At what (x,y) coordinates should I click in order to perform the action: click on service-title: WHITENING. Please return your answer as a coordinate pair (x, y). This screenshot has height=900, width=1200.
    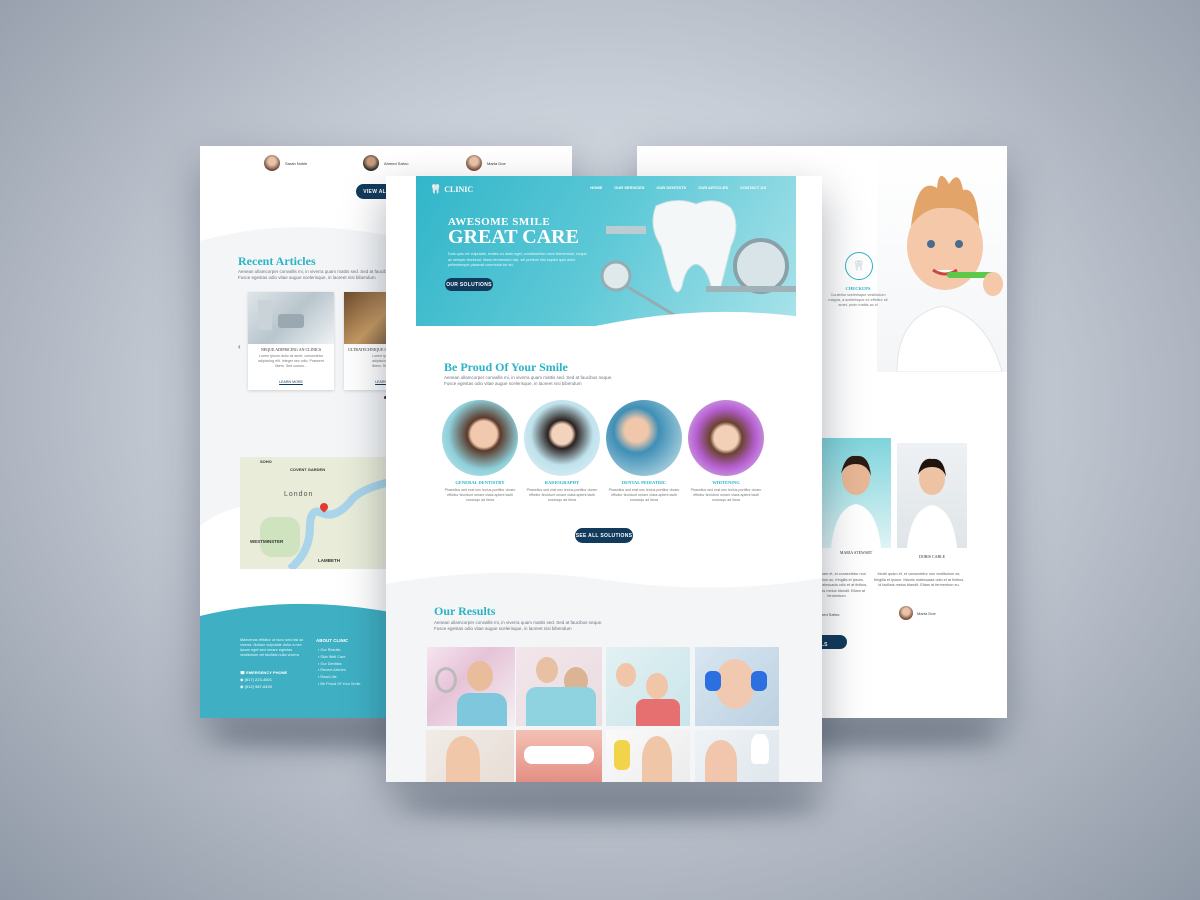
    Looking at the image, I should click on (726, 482).